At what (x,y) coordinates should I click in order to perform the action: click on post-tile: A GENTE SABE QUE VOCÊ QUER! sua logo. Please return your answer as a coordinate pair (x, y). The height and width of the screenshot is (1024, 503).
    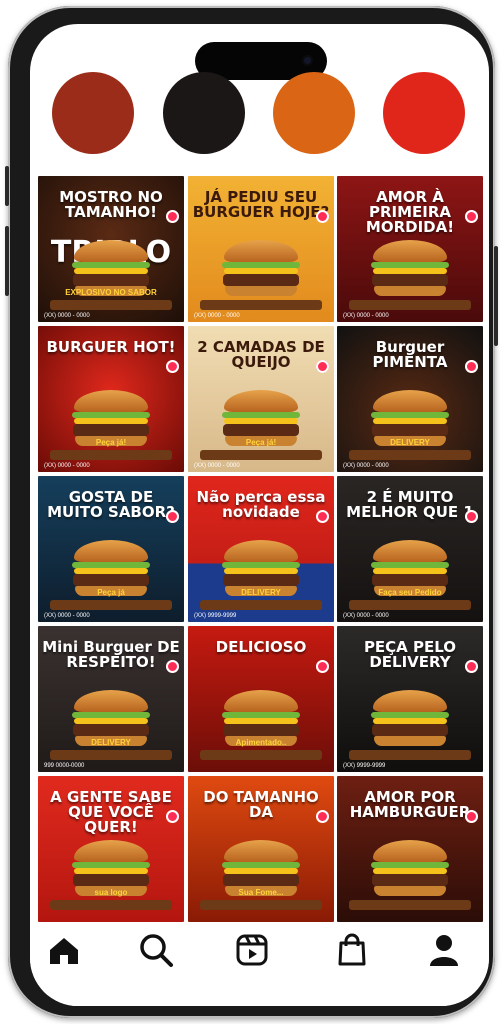
    Looking at the image, I should click on (111, 849).